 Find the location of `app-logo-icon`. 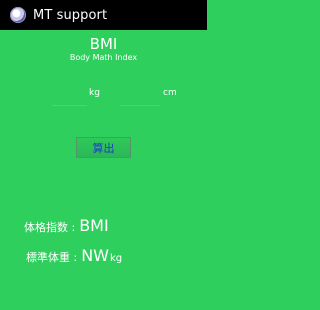

app-logo-icon is located at coordinates (18, 15).